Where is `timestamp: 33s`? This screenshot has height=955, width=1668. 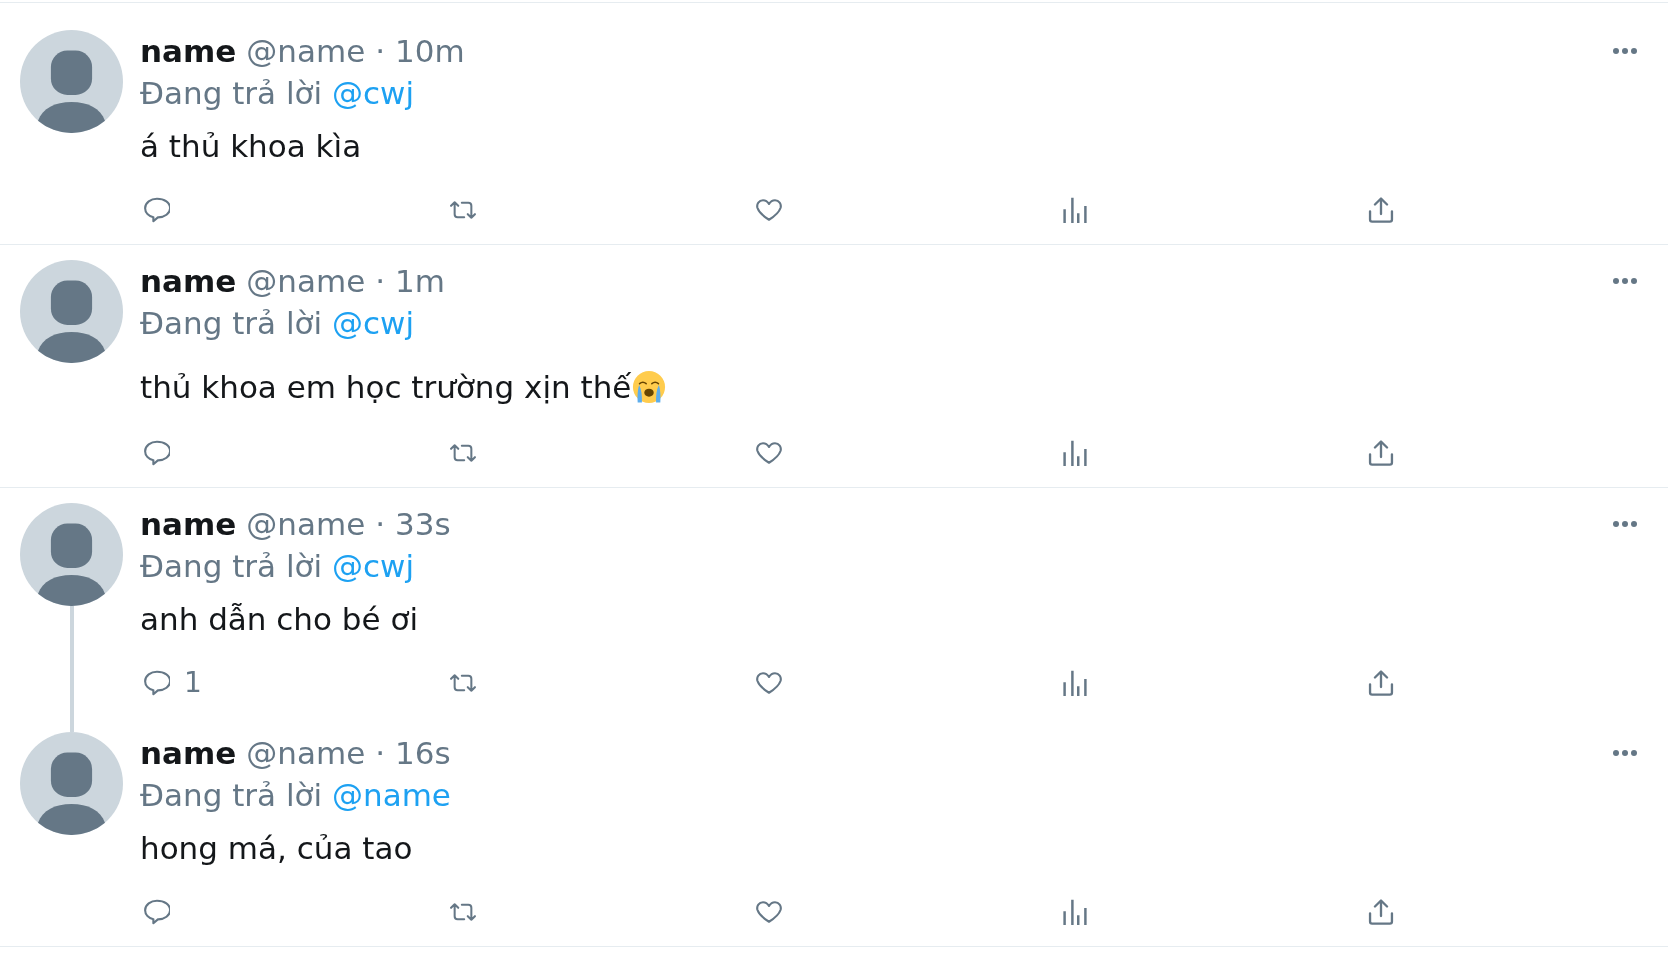
timestamp: 33s is located at coordinates (423, 524).